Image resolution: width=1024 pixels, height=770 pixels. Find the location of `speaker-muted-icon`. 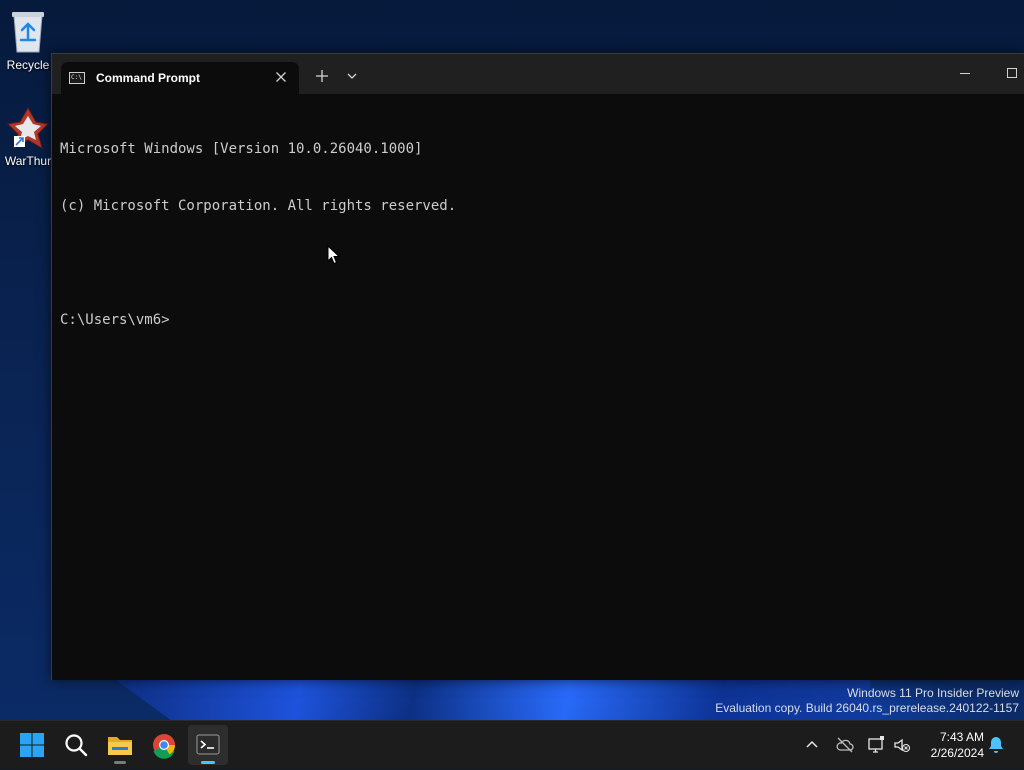

speaker-muted-icon is located at coordinates (902, 745).